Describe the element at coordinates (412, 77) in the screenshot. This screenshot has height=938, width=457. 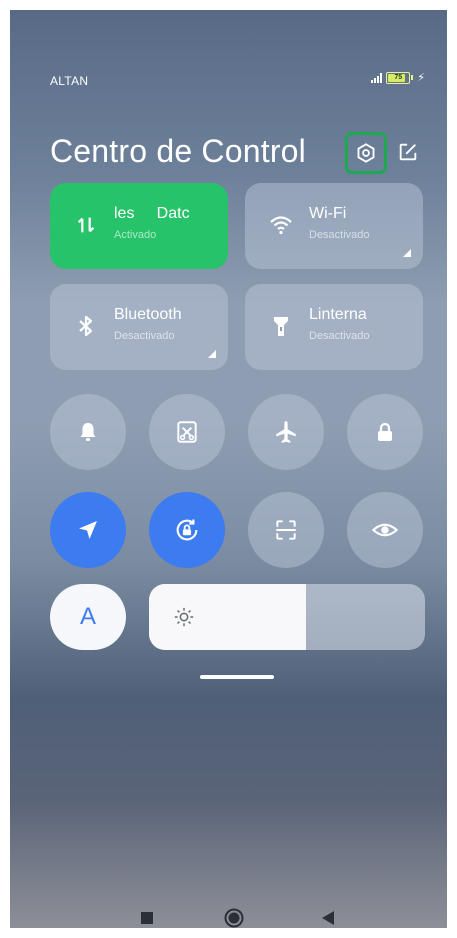
I see `battery-tip` at that location.